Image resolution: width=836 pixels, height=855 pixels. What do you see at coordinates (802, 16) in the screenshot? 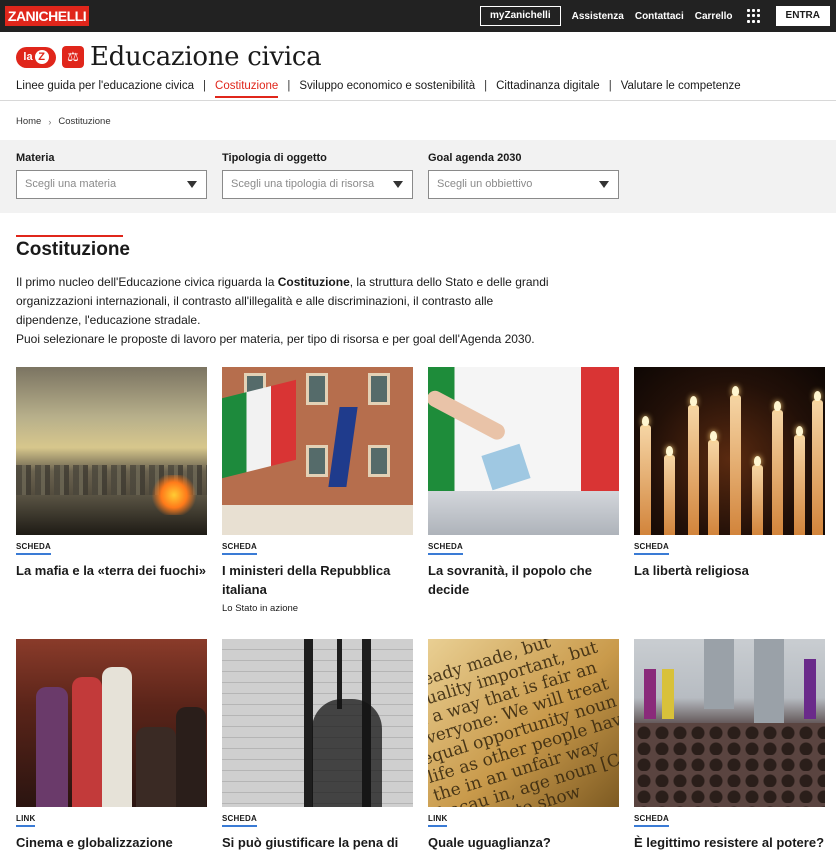
I see `entra-button: ENTRA` at bounding box center [802, 16].